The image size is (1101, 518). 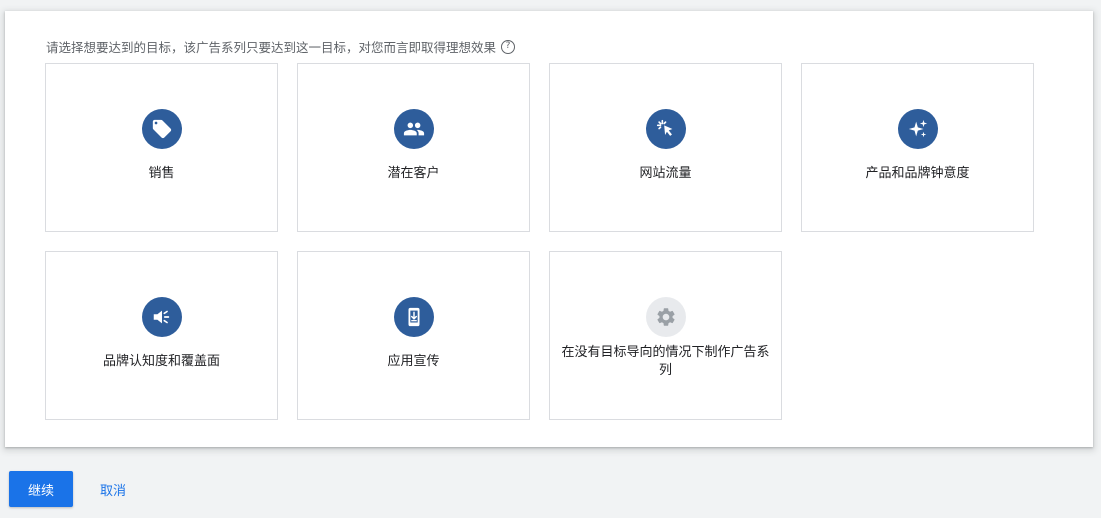 I want to click on cursor-click-icon, so click(x=665, y=129).